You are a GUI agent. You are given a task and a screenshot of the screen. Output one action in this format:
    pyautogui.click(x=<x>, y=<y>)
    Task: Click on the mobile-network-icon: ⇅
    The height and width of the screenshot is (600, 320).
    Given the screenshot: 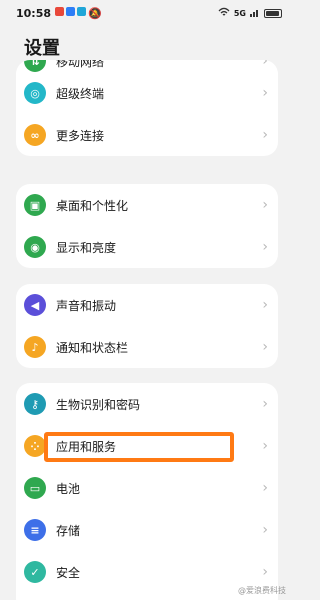 What is the action you would take?
    pyautogui.click(x=35, y=66)
    